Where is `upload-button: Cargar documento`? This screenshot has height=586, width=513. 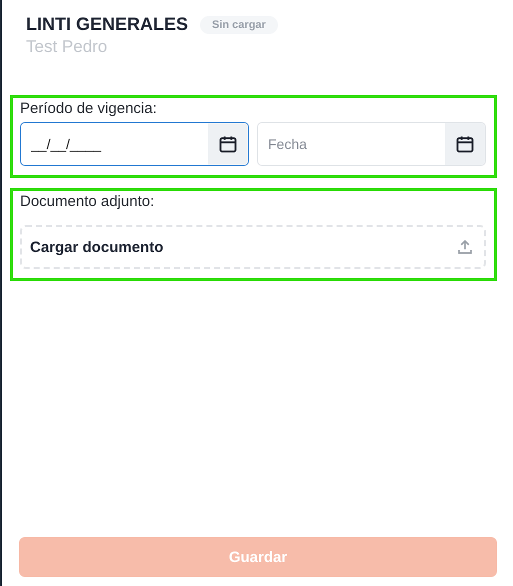
upload-button: Cargar documento is located at coordinates (253, 247).